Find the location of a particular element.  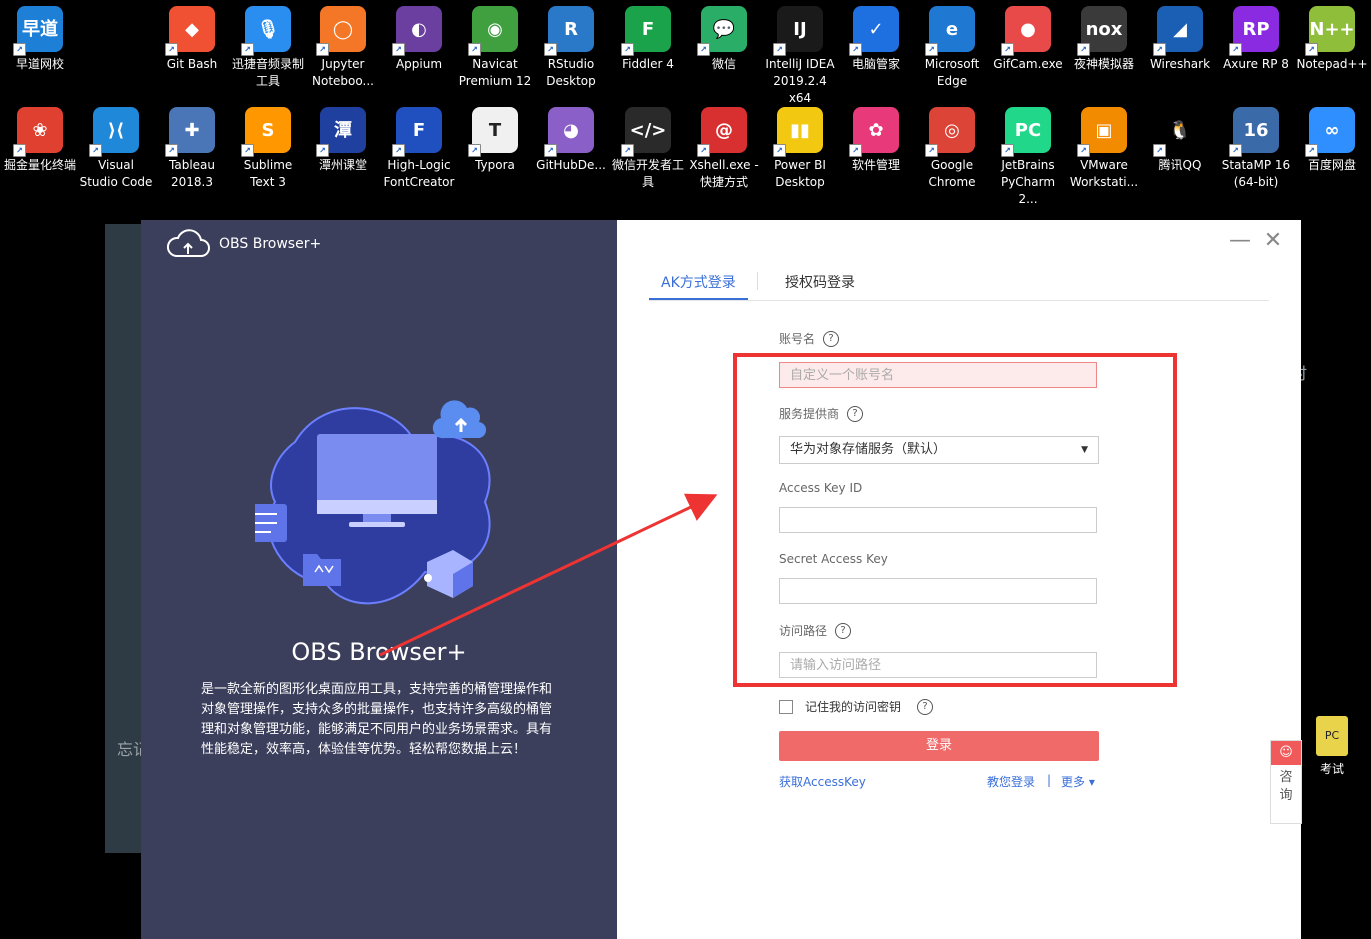

intro-title: OBS Browser+ is located at coordinates (379, 652).